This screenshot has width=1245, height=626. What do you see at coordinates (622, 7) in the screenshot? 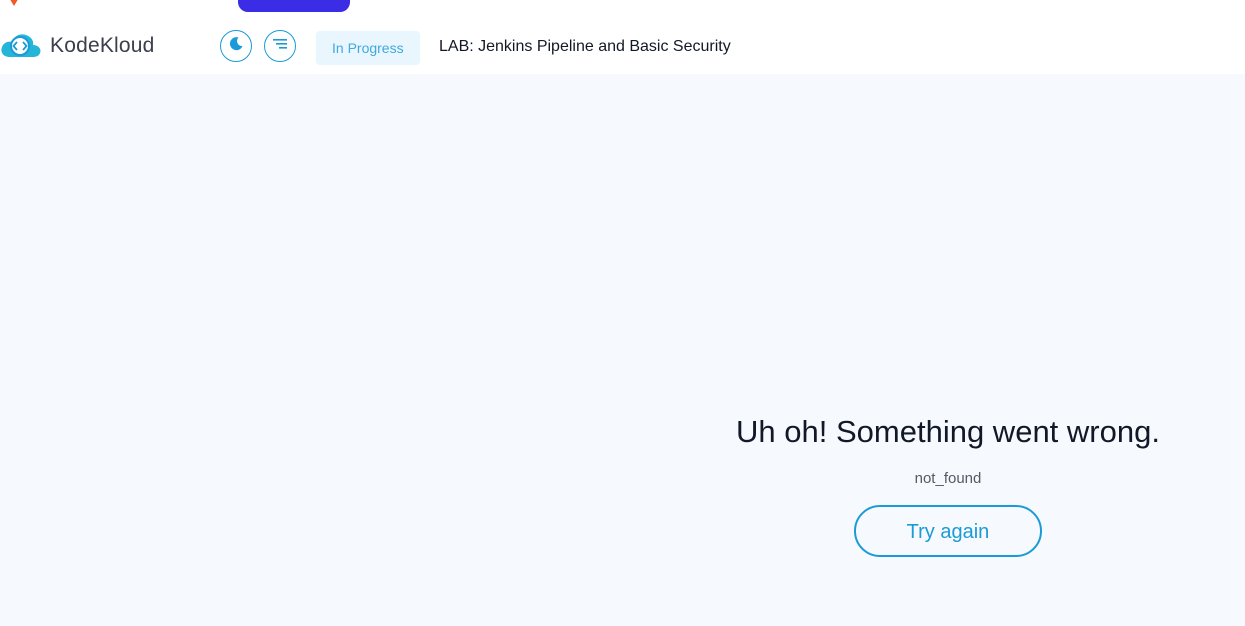
I see `browser-top-strip` at bounding box center [622, 7].